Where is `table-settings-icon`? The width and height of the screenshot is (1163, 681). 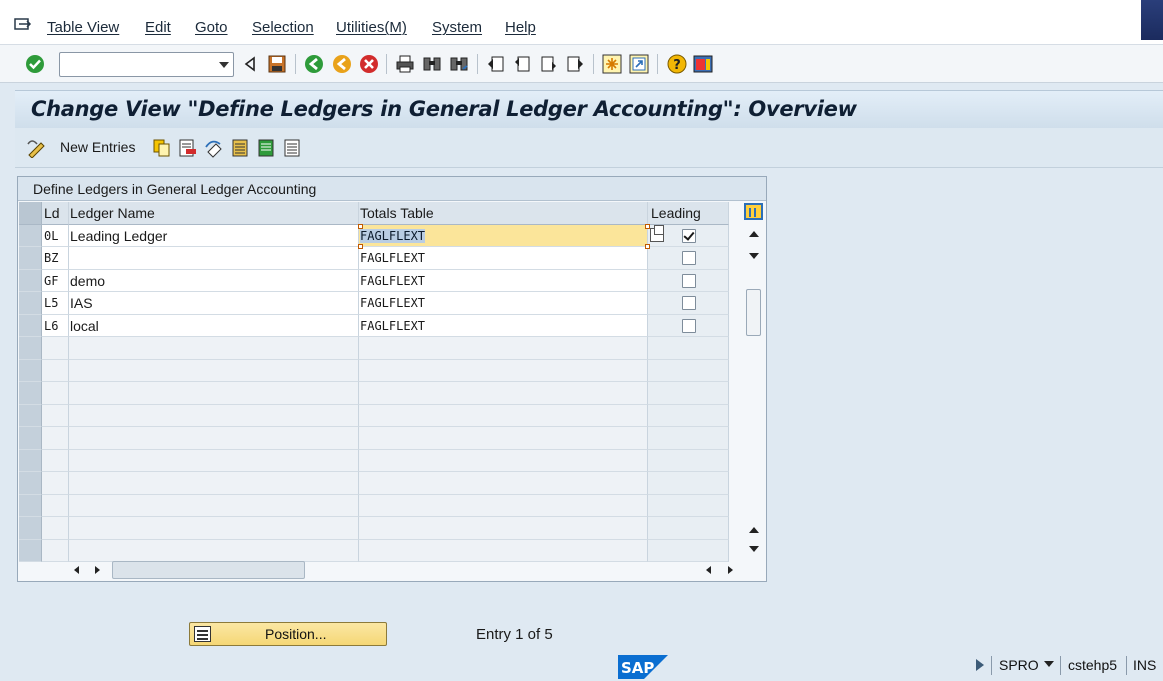 table-settings-icon is located at coordinates (753, 211).